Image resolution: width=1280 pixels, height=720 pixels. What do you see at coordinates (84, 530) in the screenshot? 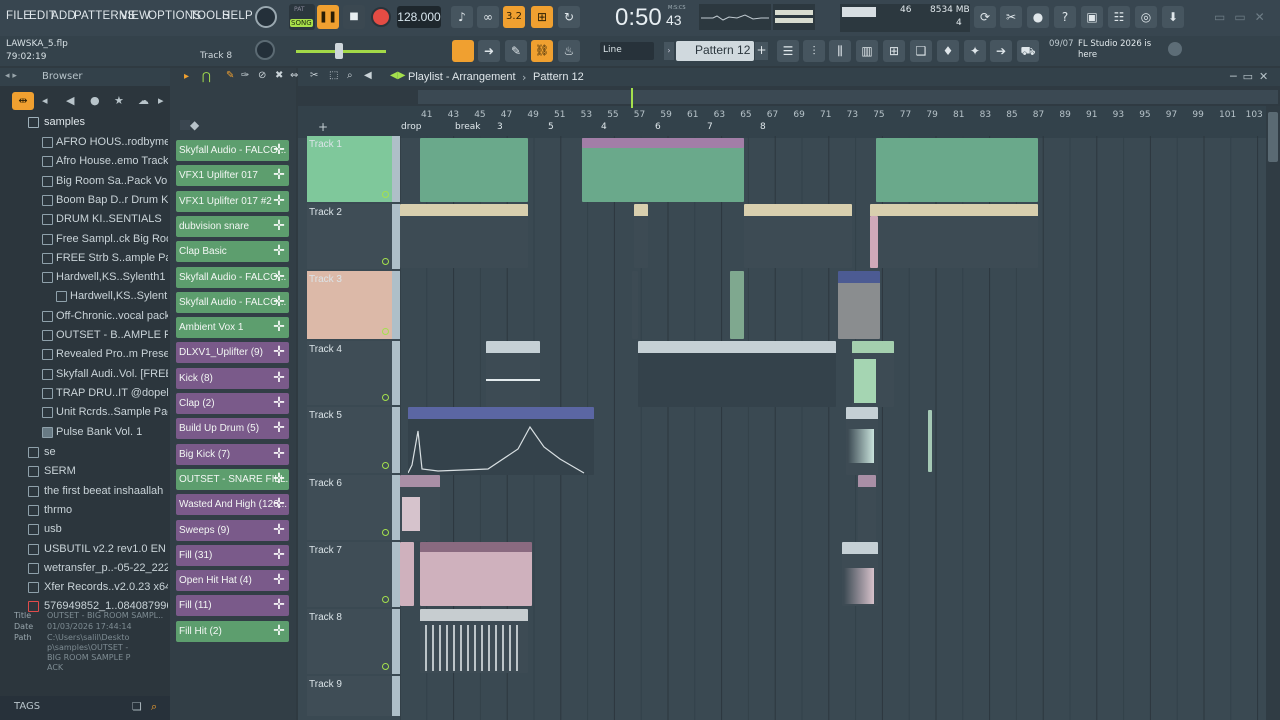
I see `browser-folder-item: usb` at bounding box center [84, 530].